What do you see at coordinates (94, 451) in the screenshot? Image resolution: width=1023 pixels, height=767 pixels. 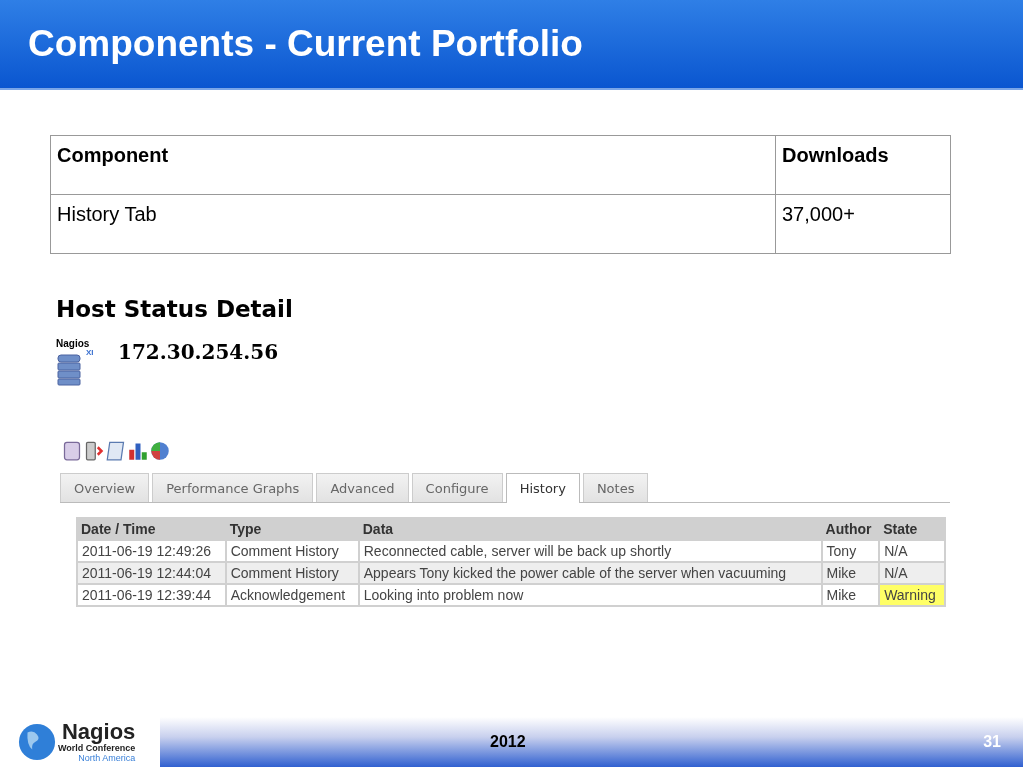 I see `phone-icon` at bounding box center [94, 451].